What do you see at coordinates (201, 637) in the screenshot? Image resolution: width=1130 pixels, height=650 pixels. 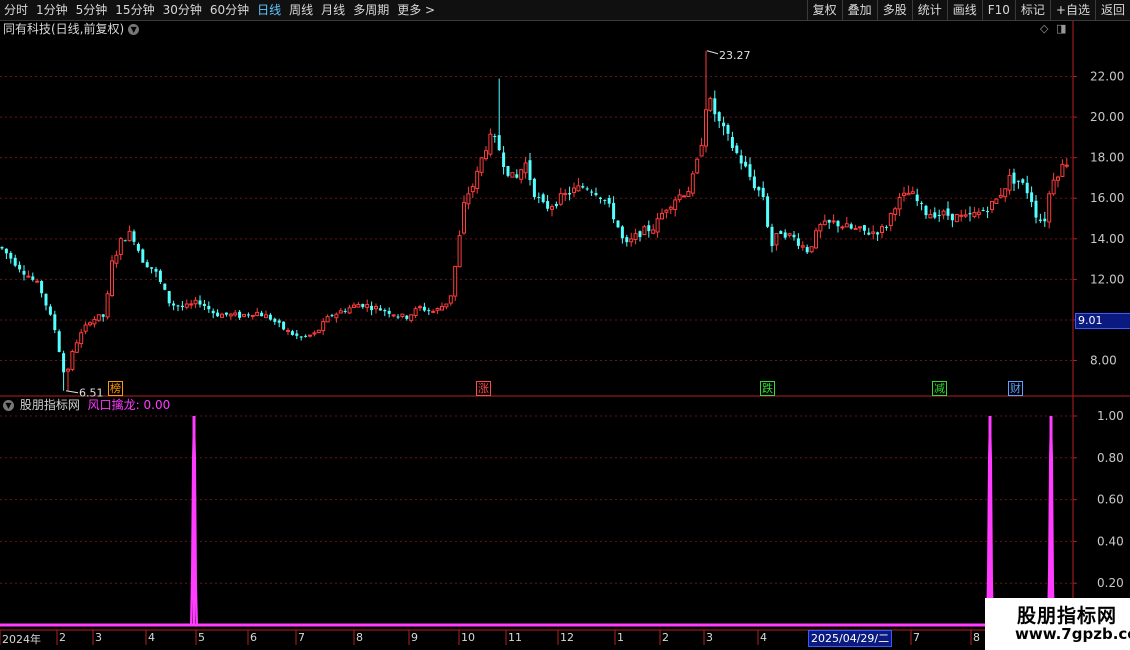 I see `date-label: 5` at bounding box center [201, 637].